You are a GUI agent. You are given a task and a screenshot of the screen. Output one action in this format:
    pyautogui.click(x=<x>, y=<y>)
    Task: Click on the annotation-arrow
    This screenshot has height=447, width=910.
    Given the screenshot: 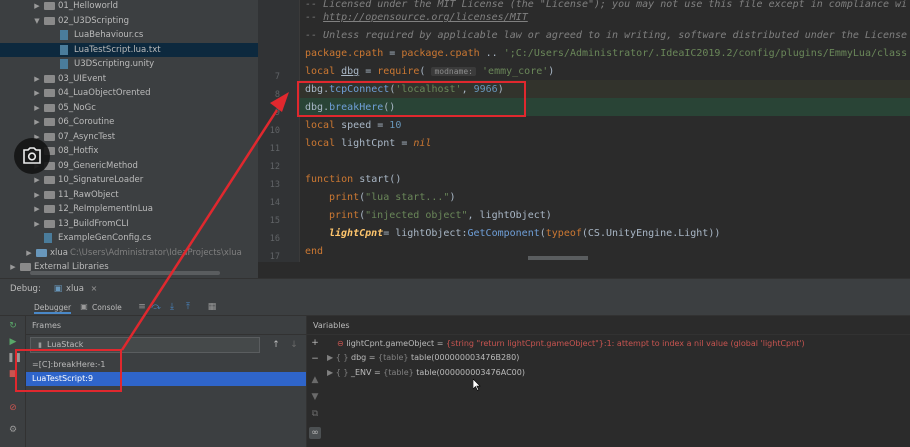 What is the action you would take?
    pyautogui.click(x=204, y=221)
    